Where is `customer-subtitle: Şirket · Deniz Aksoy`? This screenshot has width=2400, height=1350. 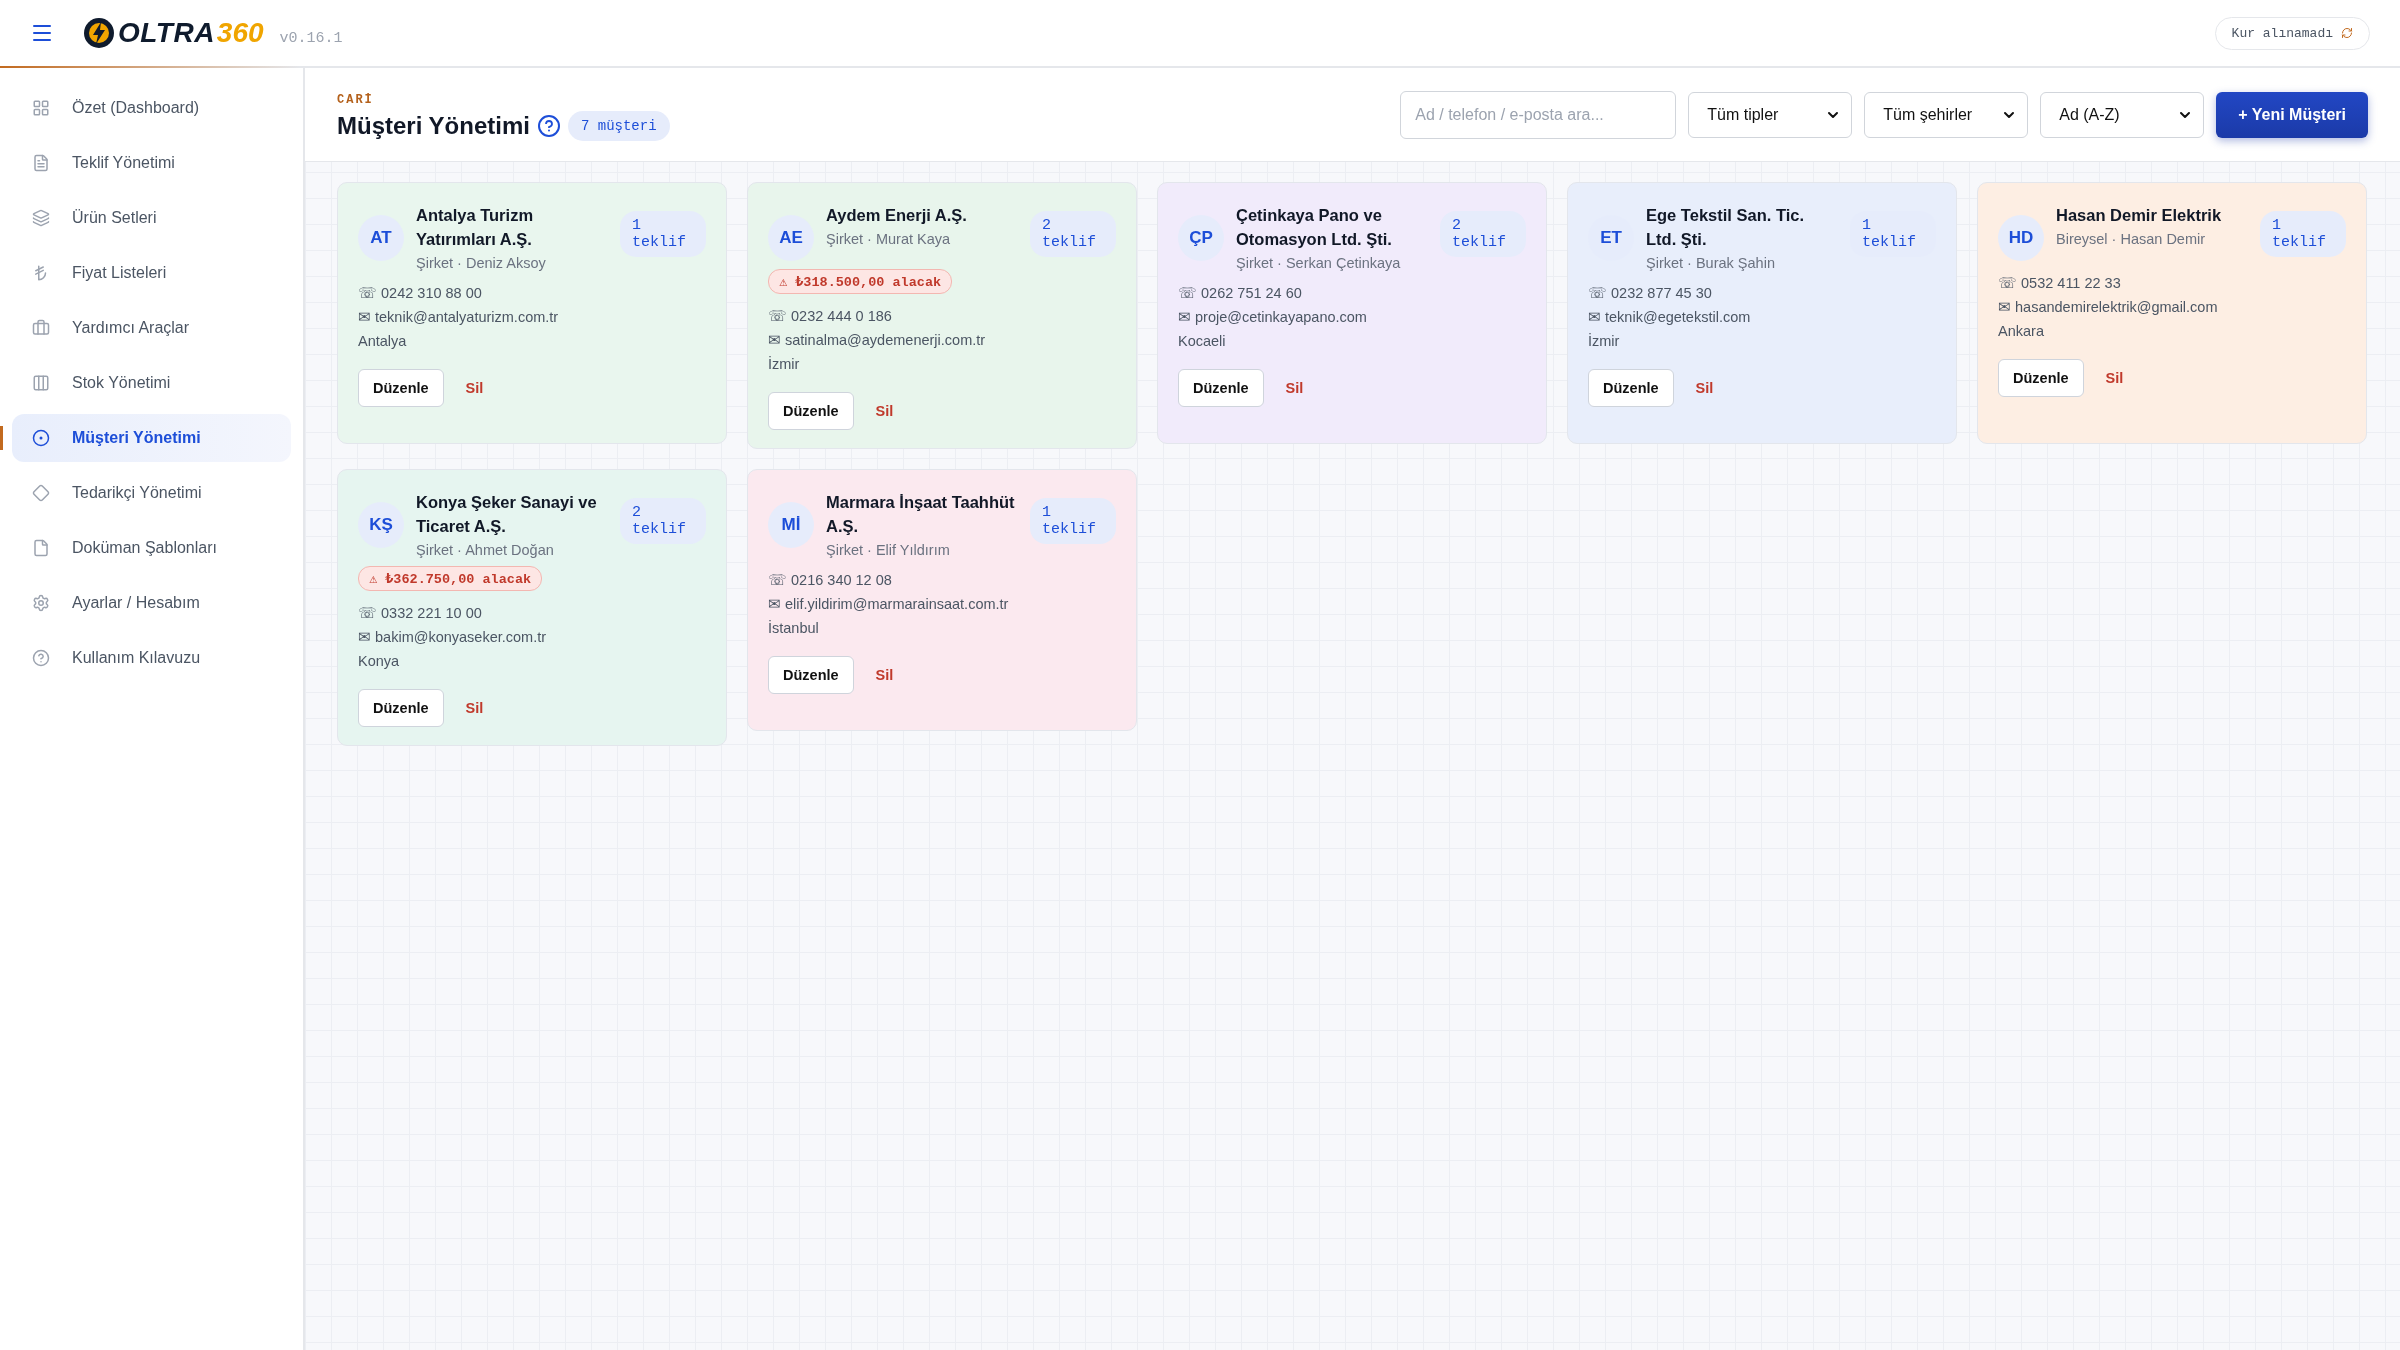
customer-subtitle: Şirket · Deniz Aksoy is located at coordinates (481, 263).